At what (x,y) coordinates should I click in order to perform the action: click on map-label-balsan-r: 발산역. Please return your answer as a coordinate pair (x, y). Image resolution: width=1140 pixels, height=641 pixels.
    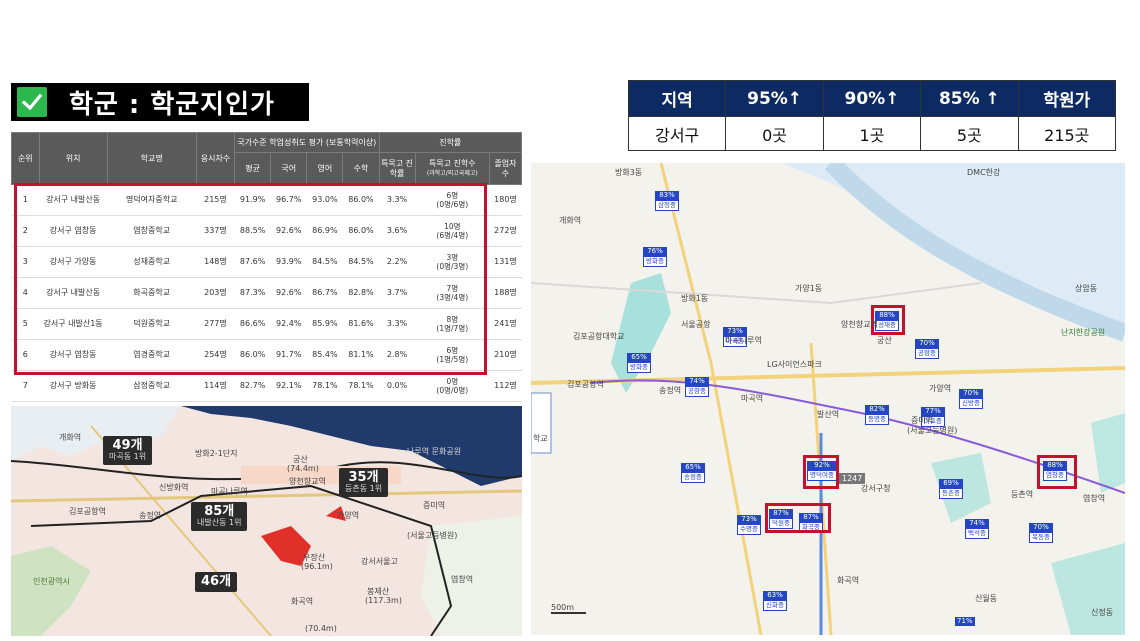
    Looking at the image, I should click on (828, 414).